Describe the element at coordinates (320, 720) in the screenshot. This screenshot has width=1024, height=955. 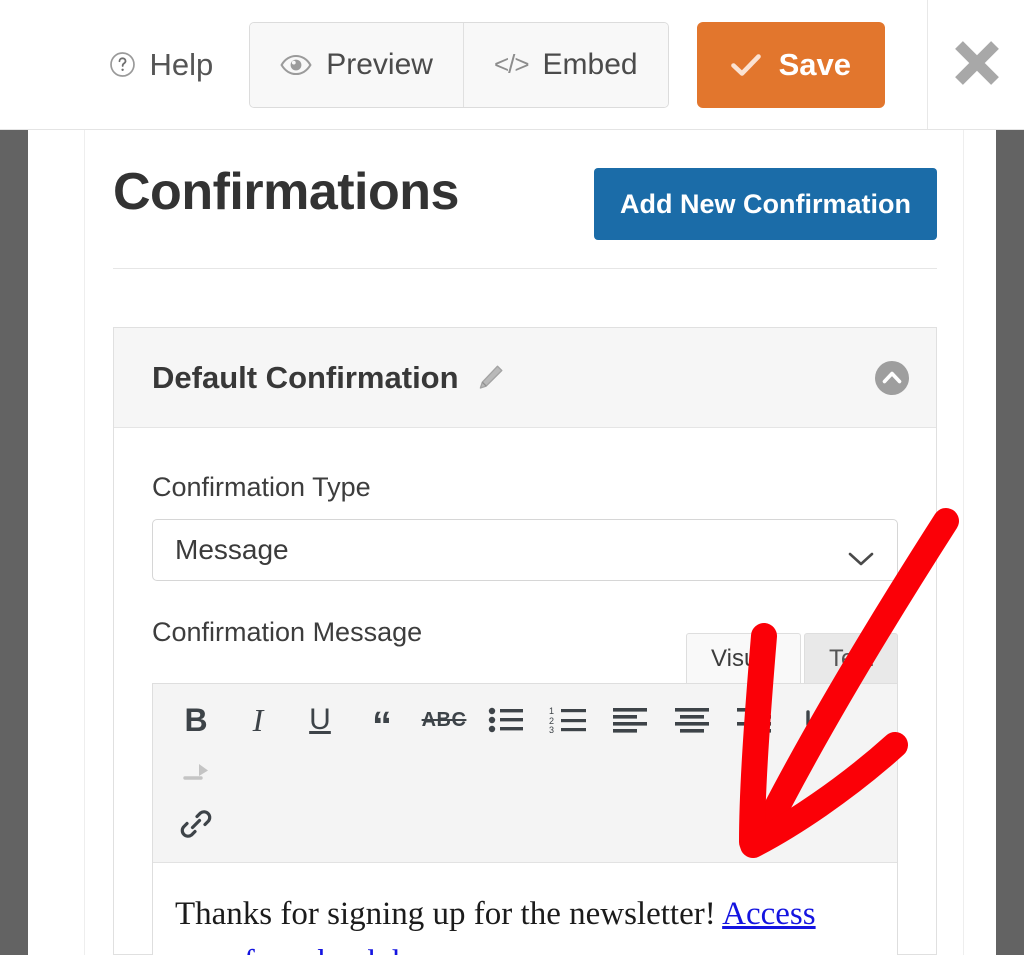
I see `underline-icon: U` at that location.